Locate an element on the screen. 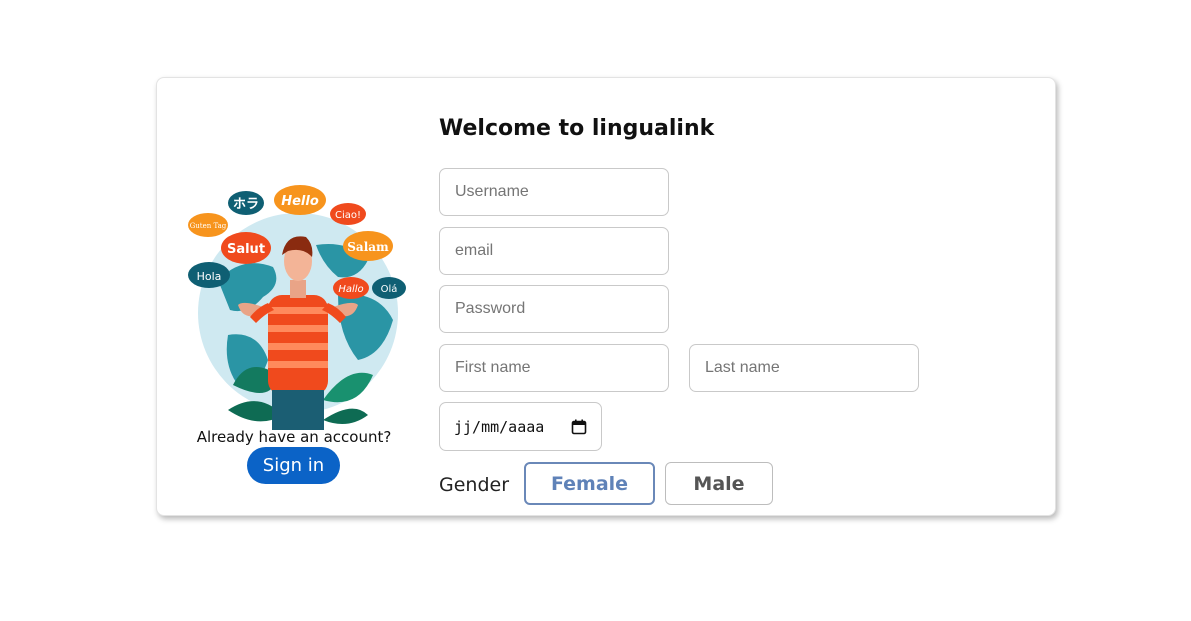 Image resolution: width=1191 pixels, height=621 pixels. svg-text: Guten Tag is located at coordinates (208, 226).